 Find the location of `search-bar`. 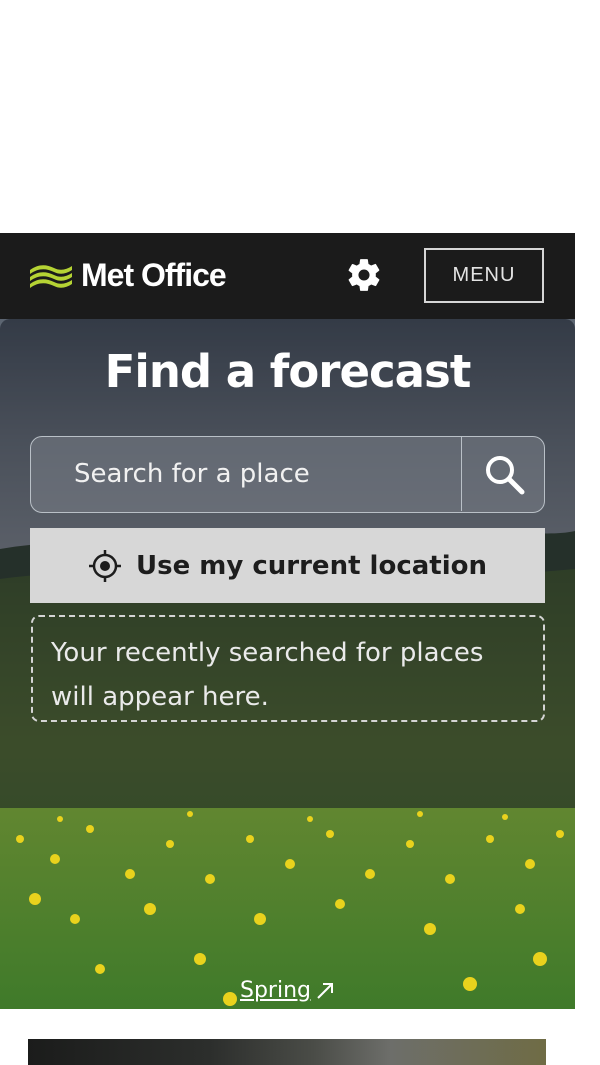

search-bar is located at coordinates (287, 474).